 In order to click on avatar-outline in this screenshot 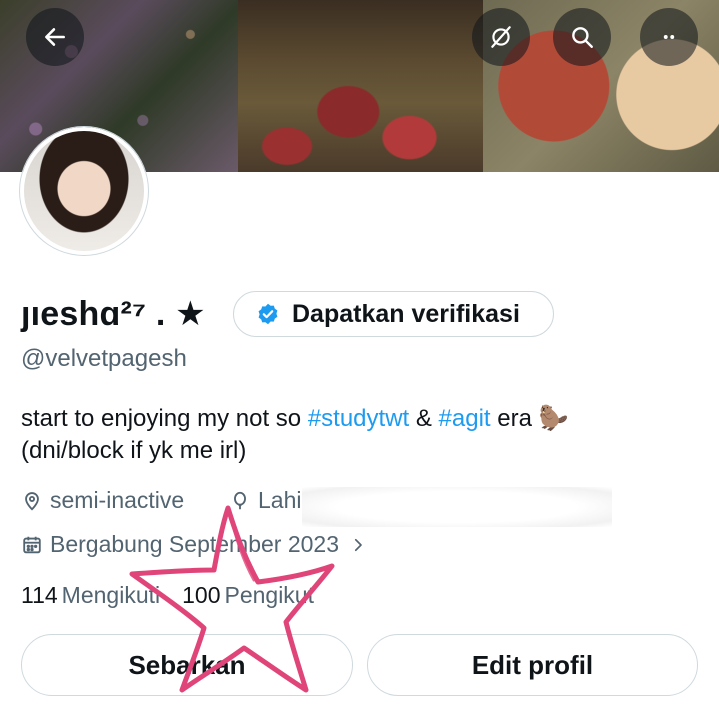, I will do `click(84, 191)`.